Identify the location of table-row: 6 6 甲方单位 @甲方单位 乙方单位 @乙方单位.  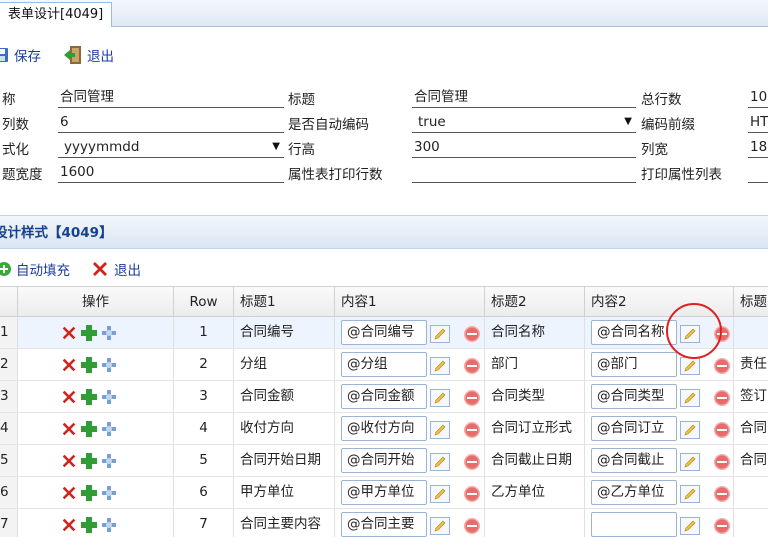
(384, 493).